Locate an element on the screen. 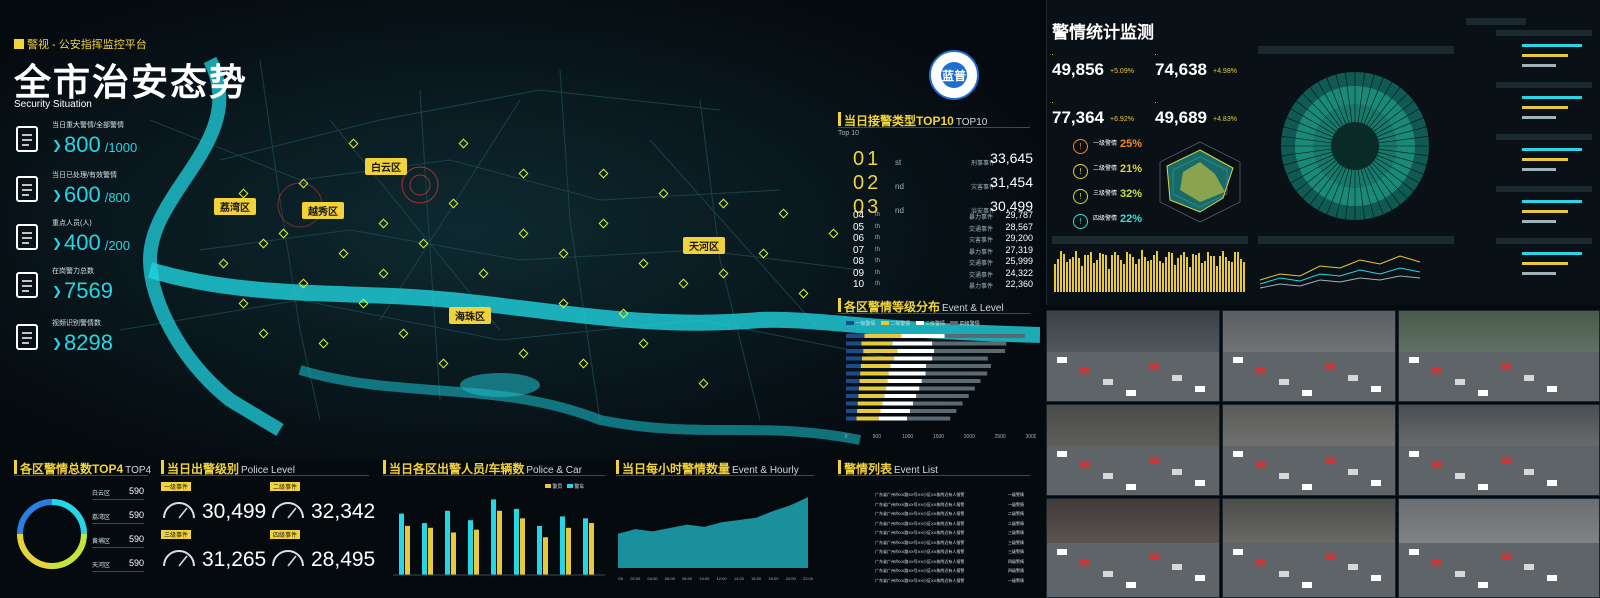 The height and width of the screenshot is (598, 1600). person-warning-icon is located at coordinates (27, 237).